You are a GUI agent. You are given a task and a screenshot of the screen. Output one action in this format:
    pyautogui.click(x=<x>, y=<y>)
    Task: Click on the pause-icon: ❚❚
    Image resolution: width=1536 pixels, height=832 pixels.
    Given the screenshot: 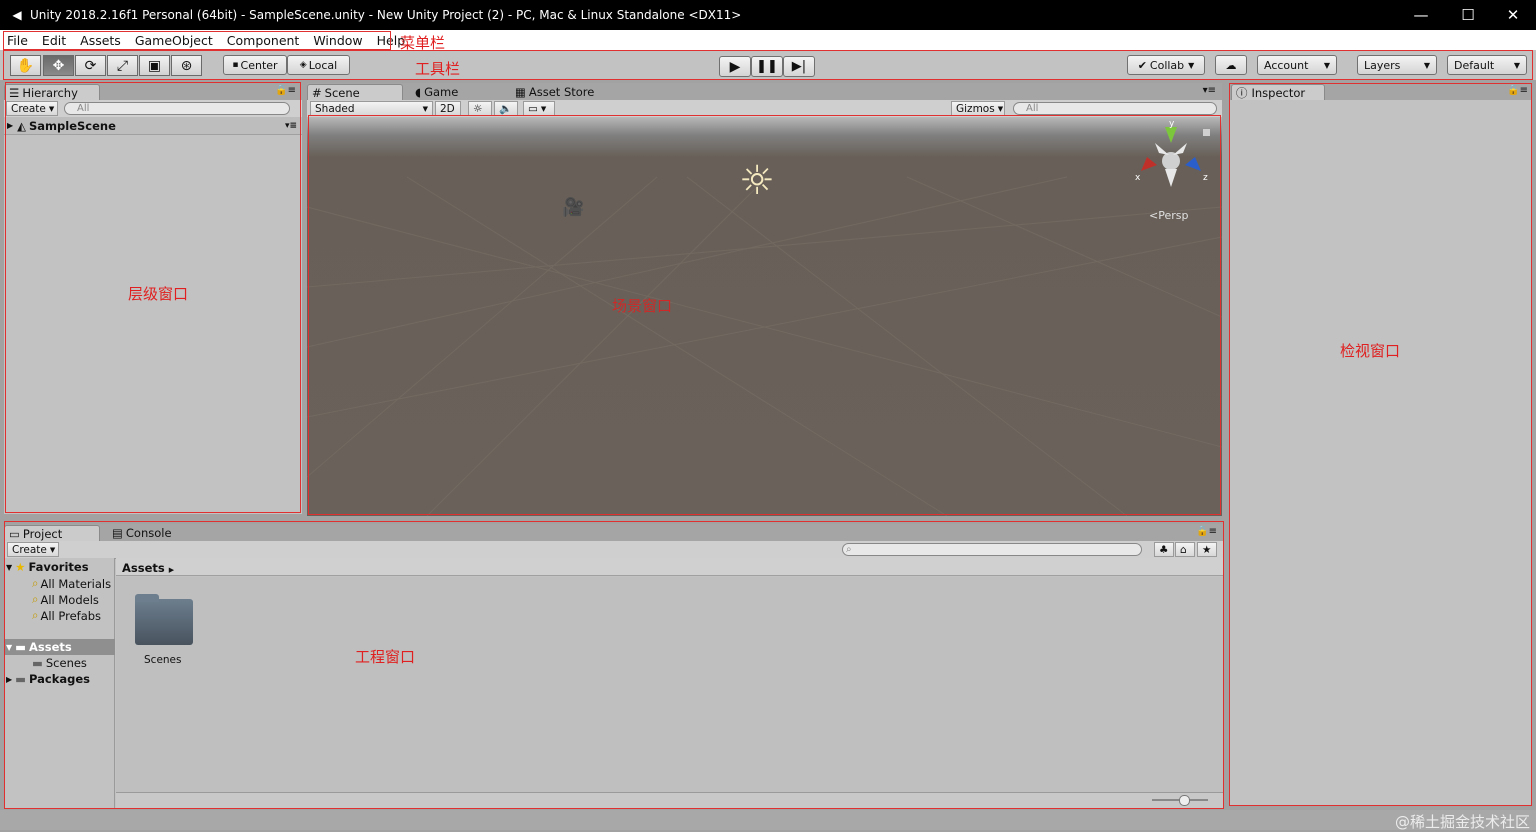 What is the action you would take?
    pyautogui.click(x=767, y=66)
    